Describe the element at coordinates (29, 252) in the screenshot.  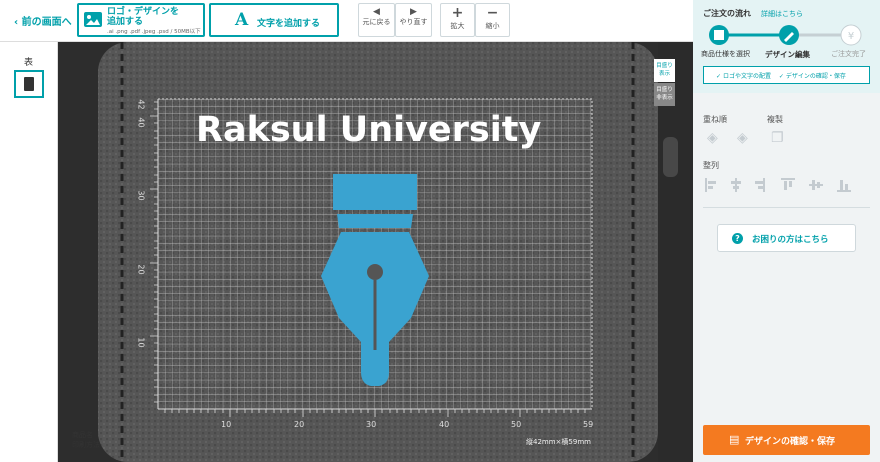
I see `side-panel: 表` at that location.